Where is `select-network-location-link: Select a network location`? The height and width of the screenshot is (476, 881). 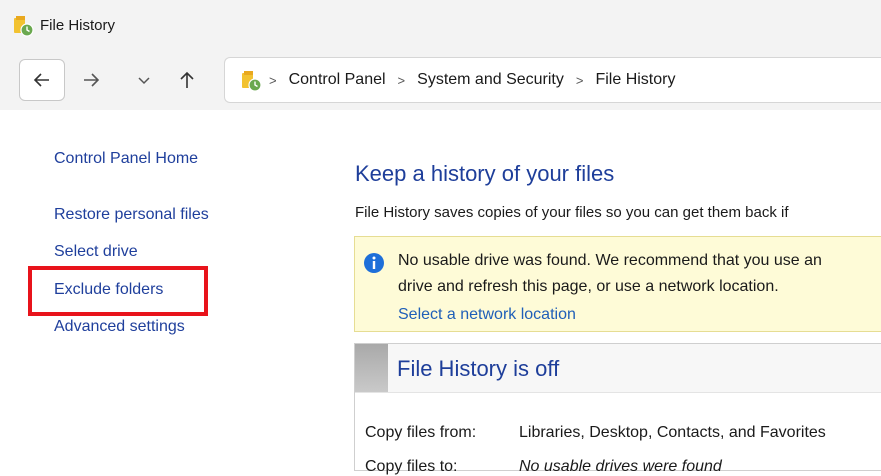
select-network-location-link: Select a network location is located at coordinates (487, 315).